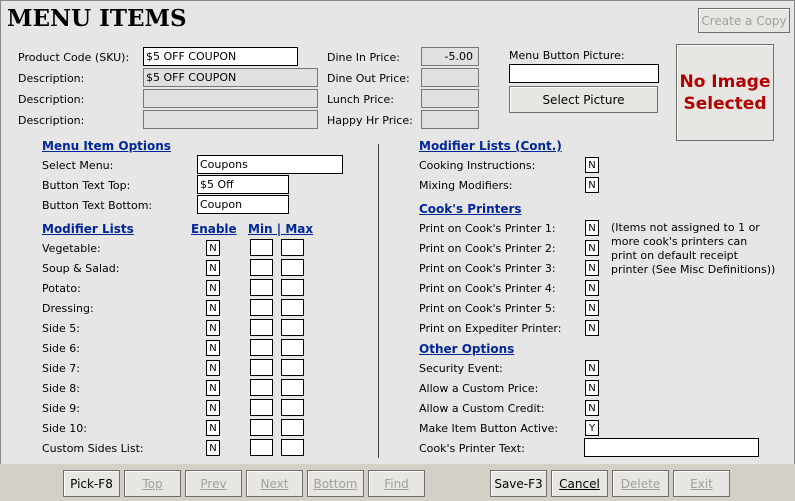  Describe the element at coordinates (61, 388) in the screenshot. I see `modifier-row-label: Side 8:` at that location.